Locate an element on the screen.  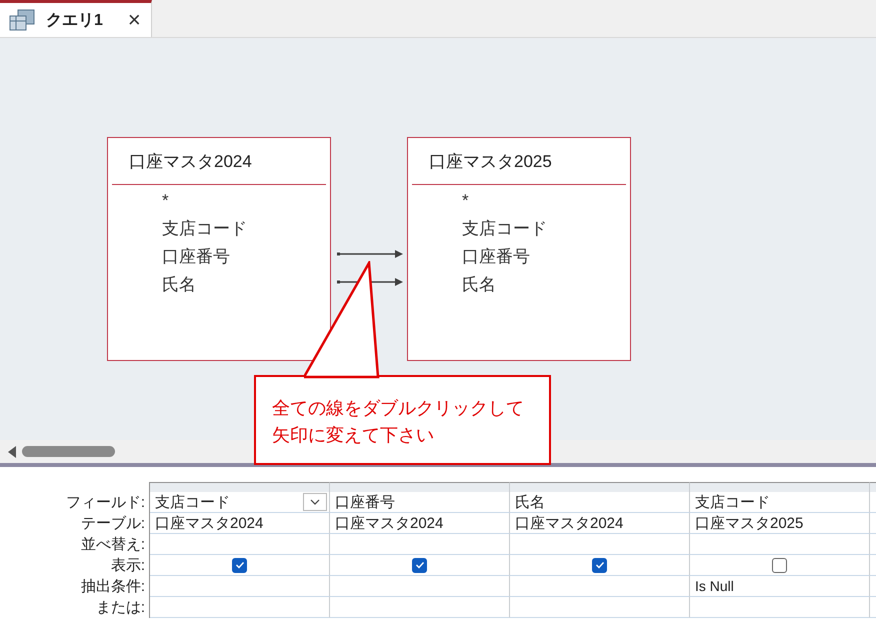
chevron-down-icon is located at coordinates (315, 502).